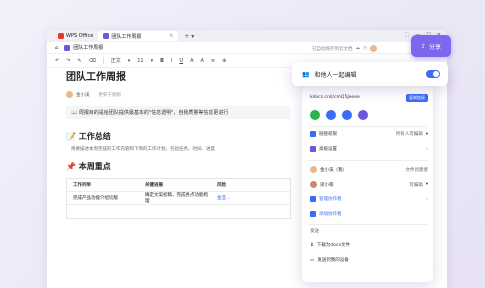 The height and width of the screenshot is (288, 485). I want to click on doc-title-icon, so click(67, 47).